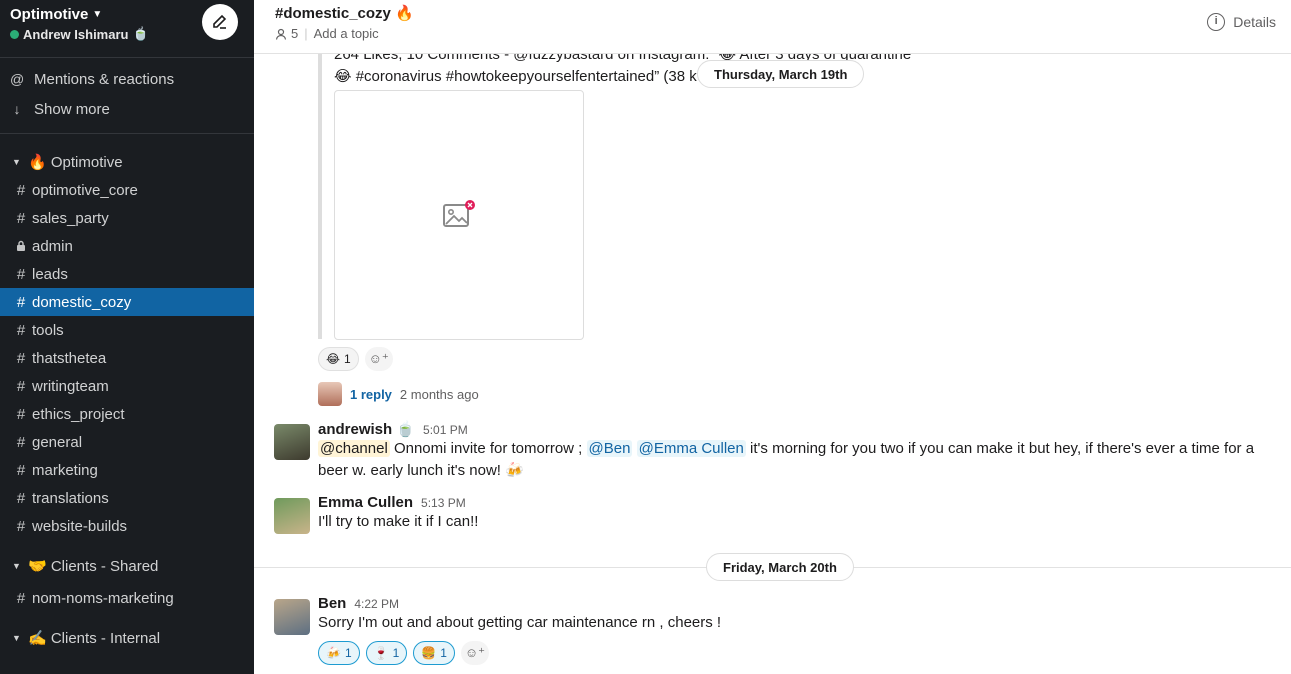 The width and height of the screenshot is (1291, 674). I want to click on lock-icon, so click(21, 246).